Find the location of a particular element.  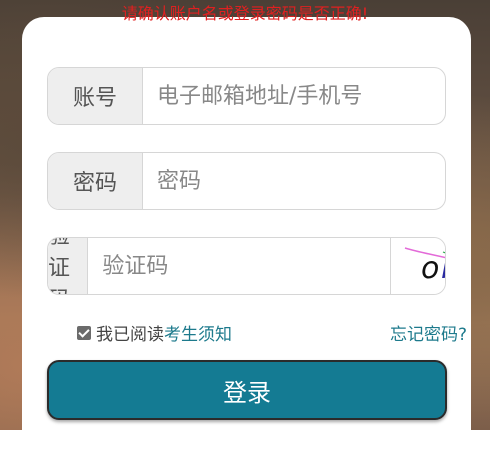

agreement: 我已阅读 考生须知 is located at coordinates (154, 332).